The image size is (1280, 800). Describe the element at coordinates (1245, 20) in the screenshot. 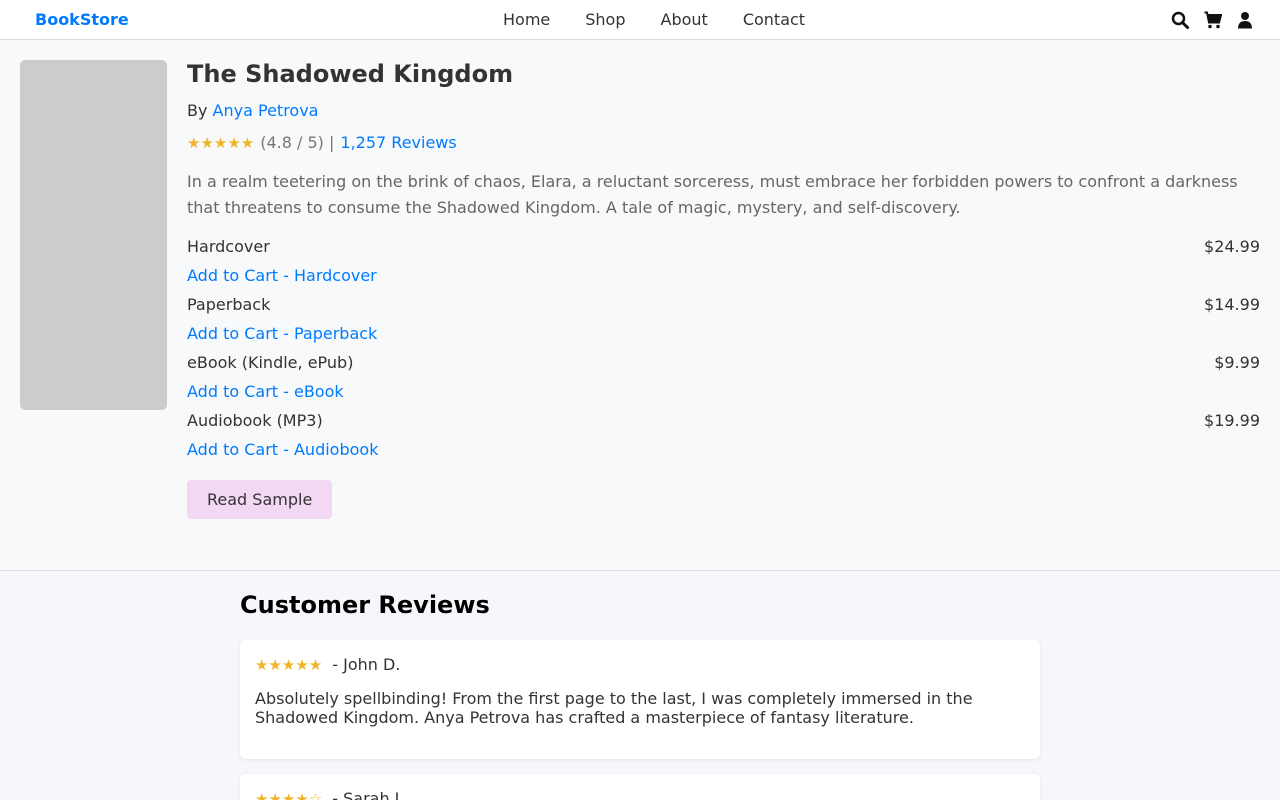

I see `user-icon` at that location.